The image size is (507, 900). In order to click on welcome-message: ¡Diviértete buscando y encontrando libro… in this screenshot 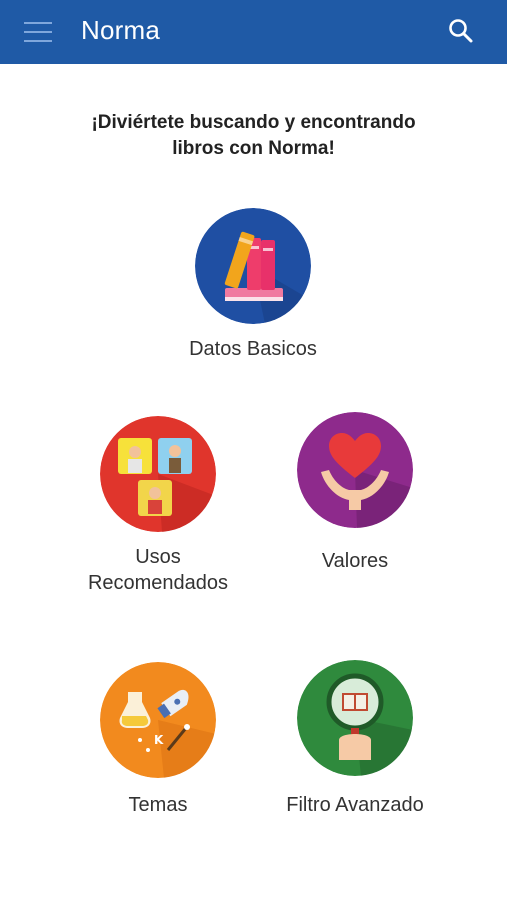, I will do `click(253, 136)`.